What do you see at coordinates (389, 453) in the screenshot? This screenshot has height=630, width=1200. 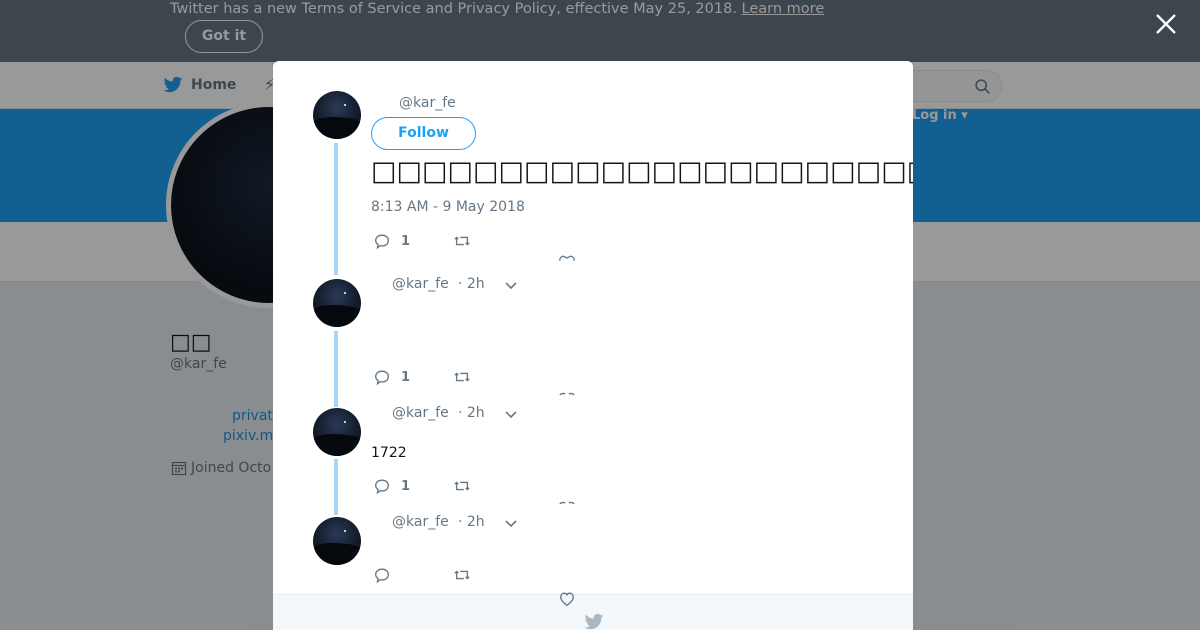 I see `tweet-text: 1722` at bounding box center [389, 453].